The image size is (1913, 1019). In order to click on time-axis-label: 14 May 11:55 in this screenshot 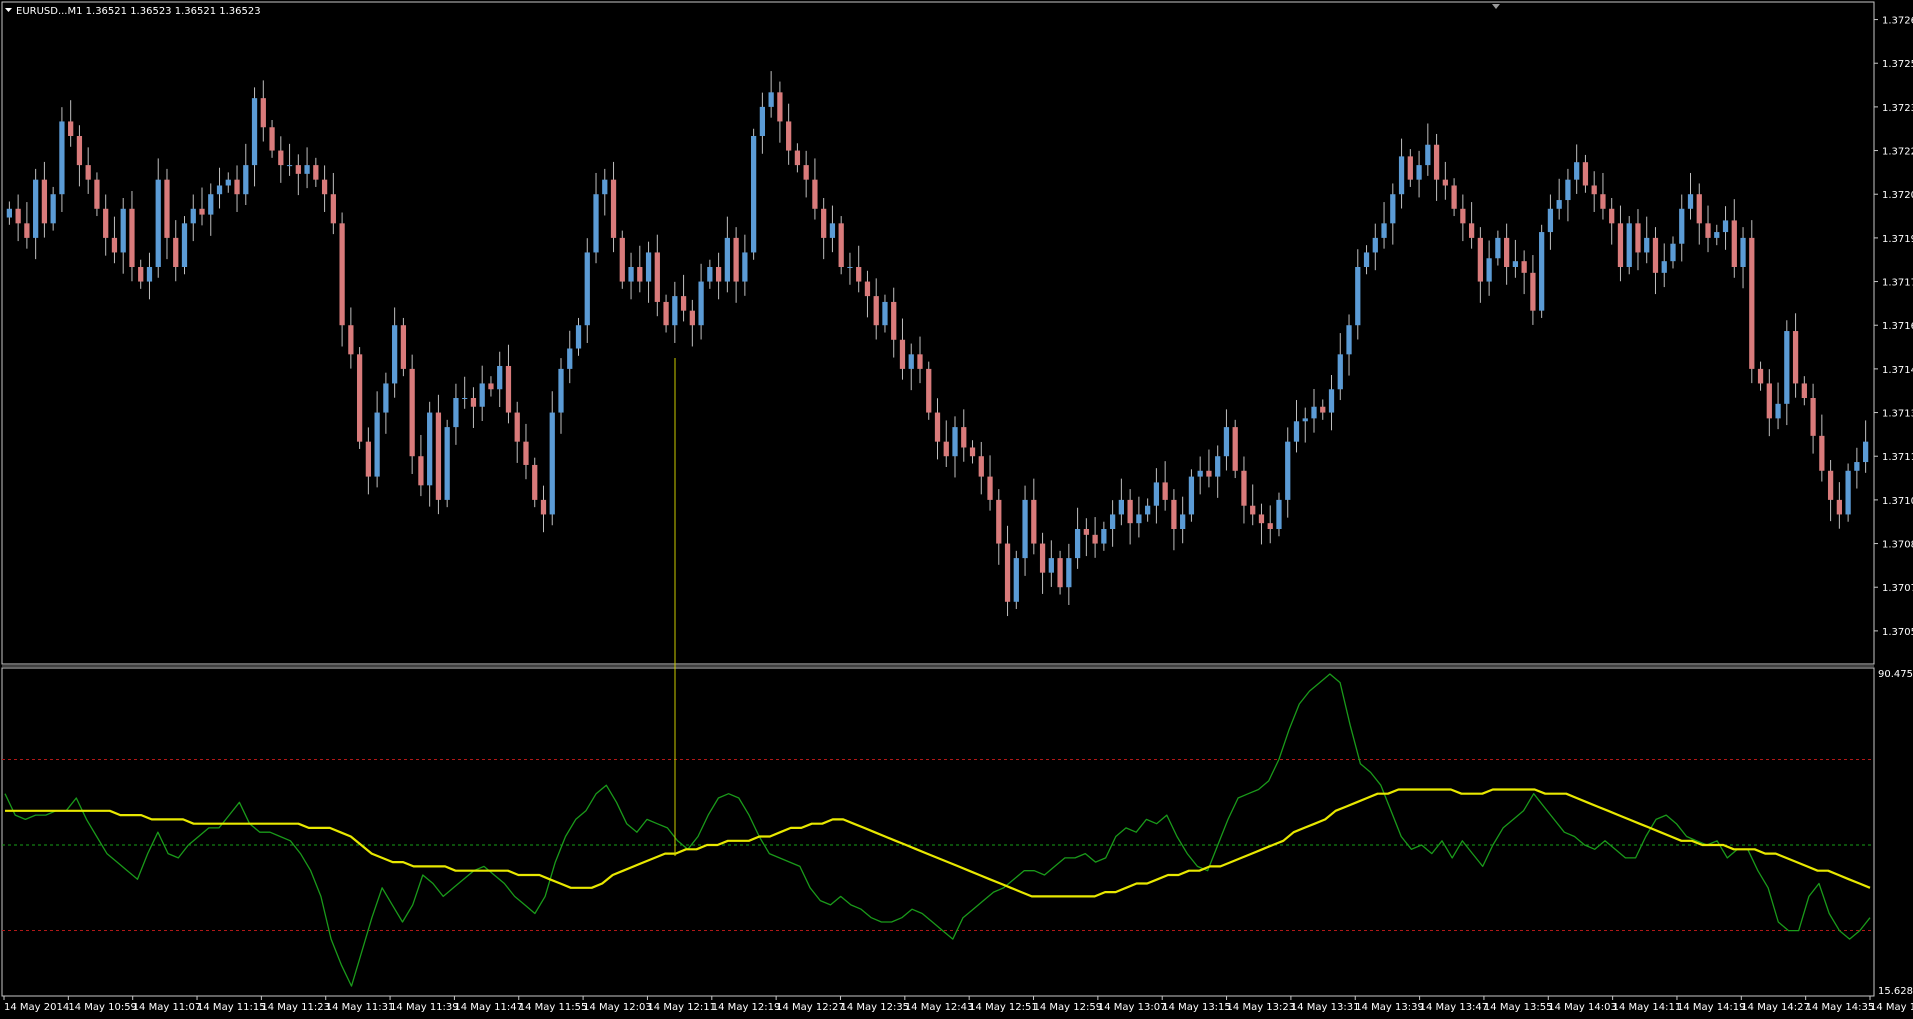, I will do `click(553, 1007)`.